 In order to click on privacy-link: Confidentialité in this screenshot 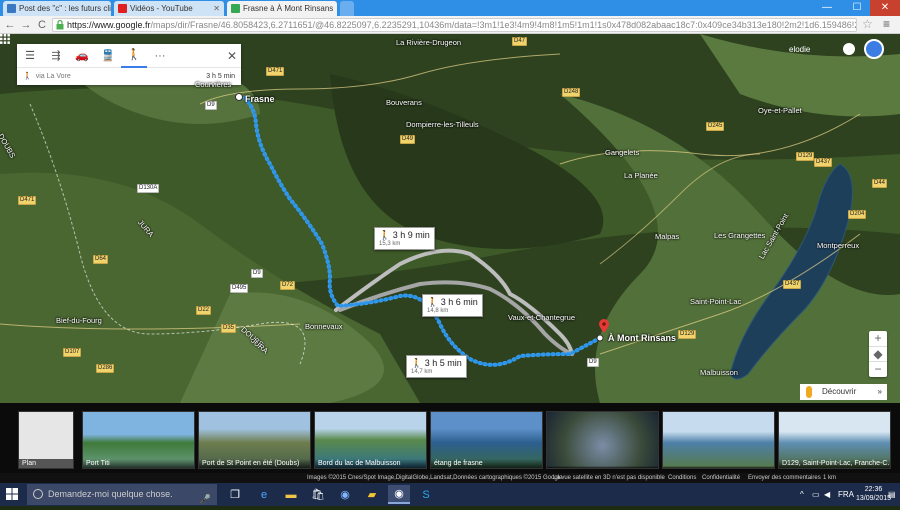, I will do `click(721, 478)`.